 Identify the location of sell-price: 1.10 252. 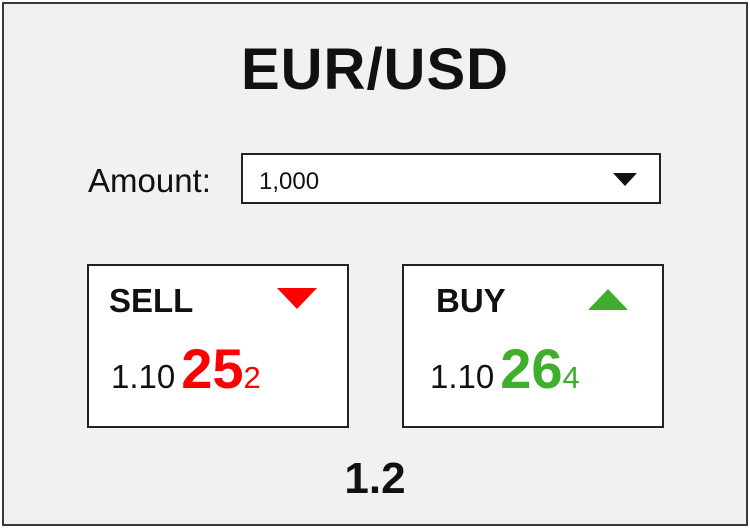
(186, 368).